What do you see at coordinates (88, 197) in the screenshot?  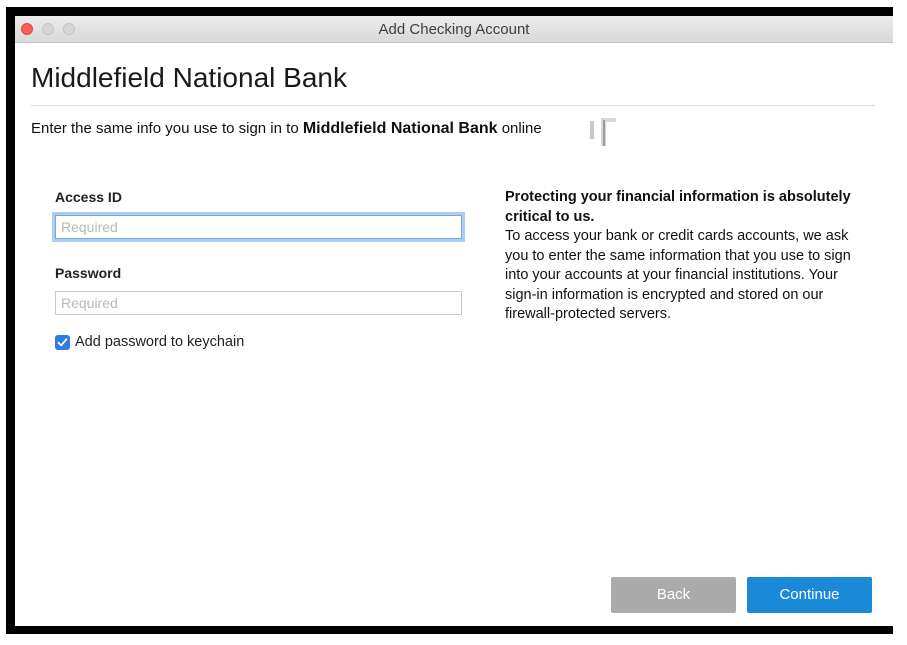 I see `access-id-label: Access ID` at bounding box center [88, 197].